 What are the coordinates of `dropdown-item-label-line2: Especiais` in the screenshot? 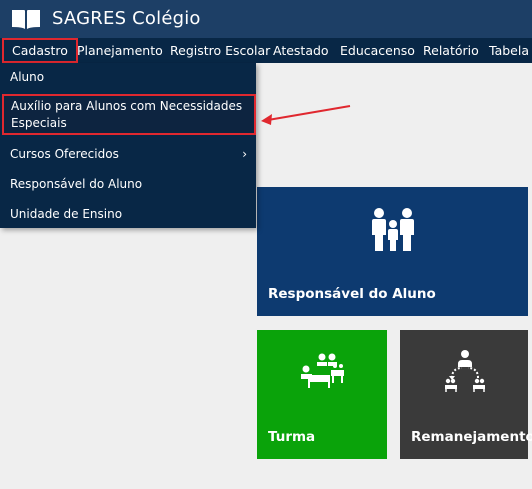 It's located at (39, 123).